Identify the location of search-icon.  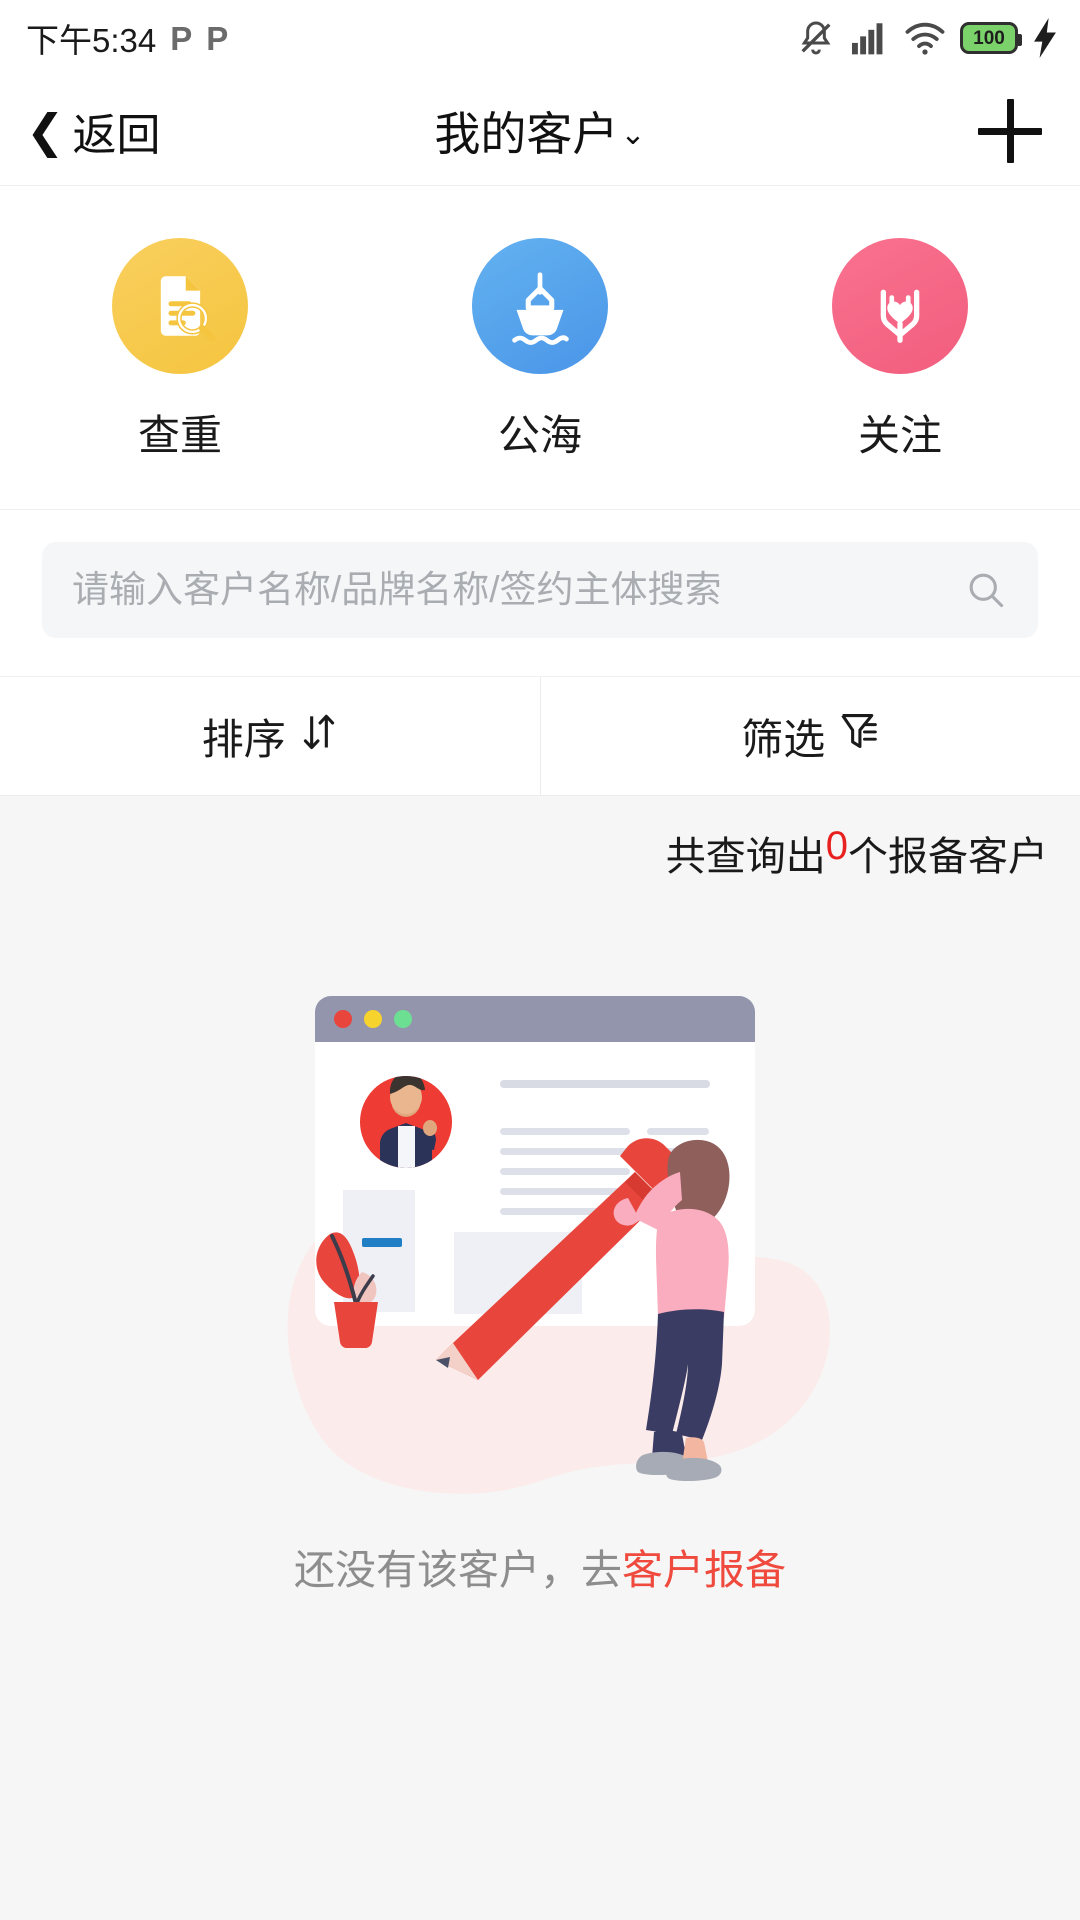
(986, 590).